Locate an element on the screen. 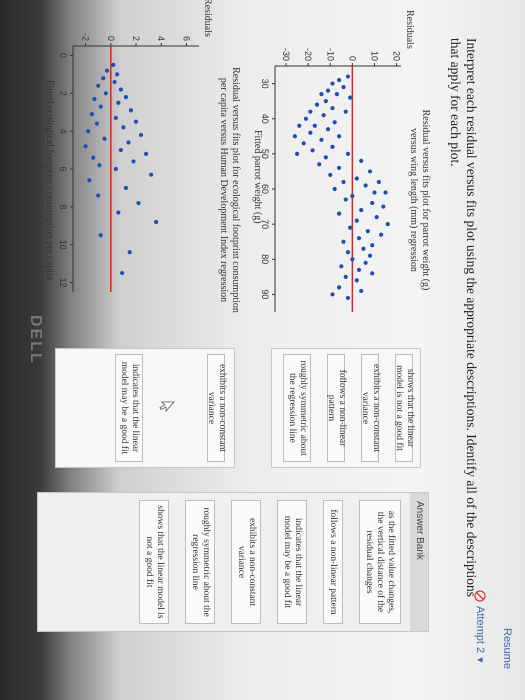 The image size is (525, 700). plot2-answer-chip-0: exhibits a non-constant variance is located at coordinates (216, 408).